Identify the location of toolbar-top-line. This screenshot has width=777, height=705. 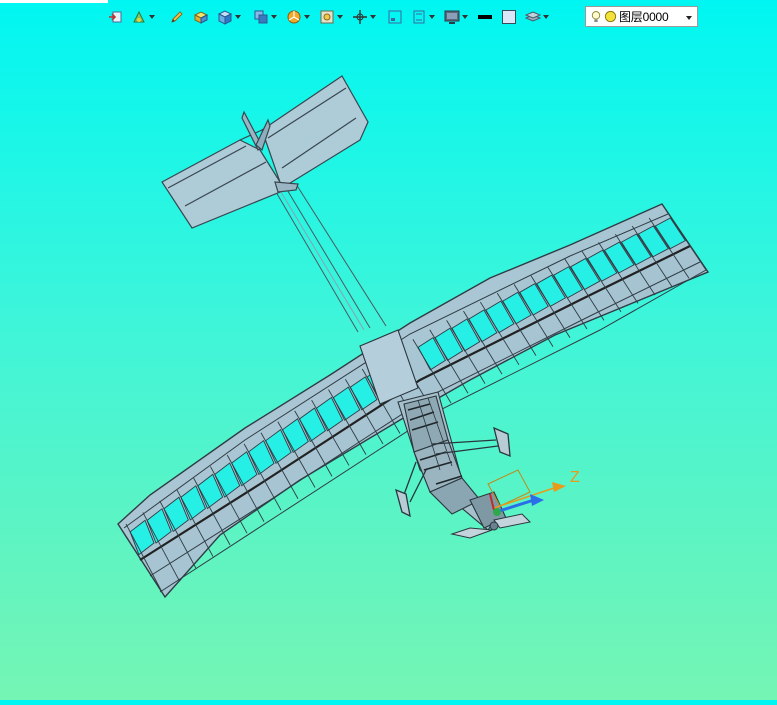
(54, 1).